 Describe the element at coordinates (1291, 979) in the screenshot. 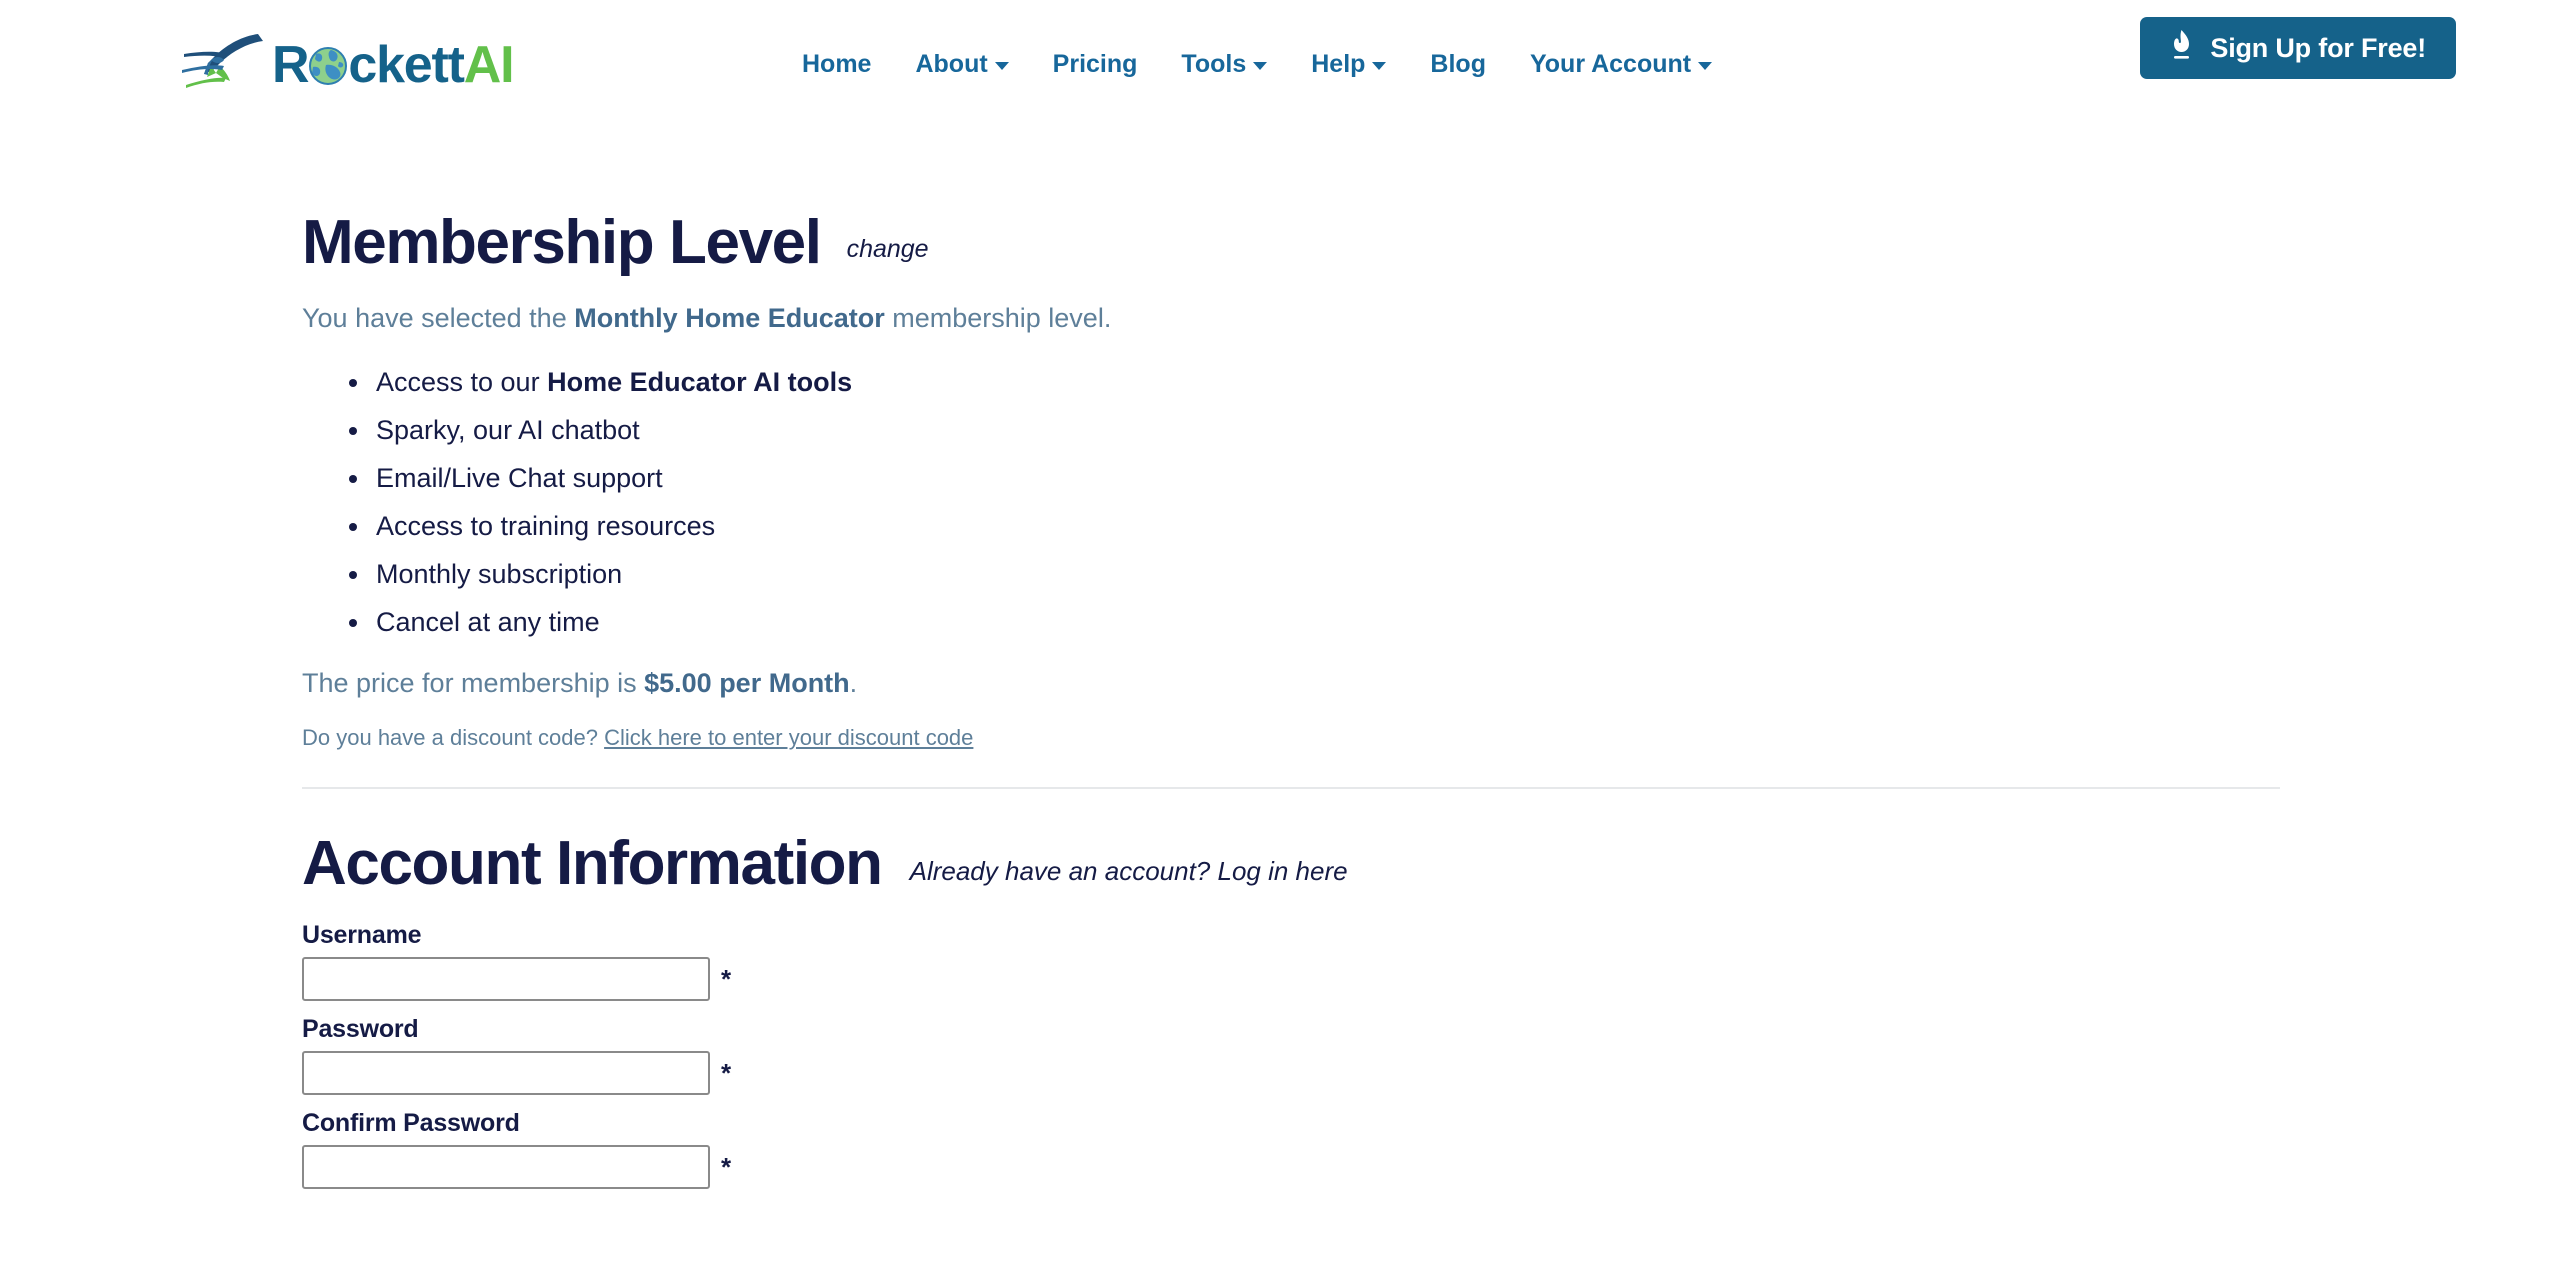

I see `username-row: *` at that location.